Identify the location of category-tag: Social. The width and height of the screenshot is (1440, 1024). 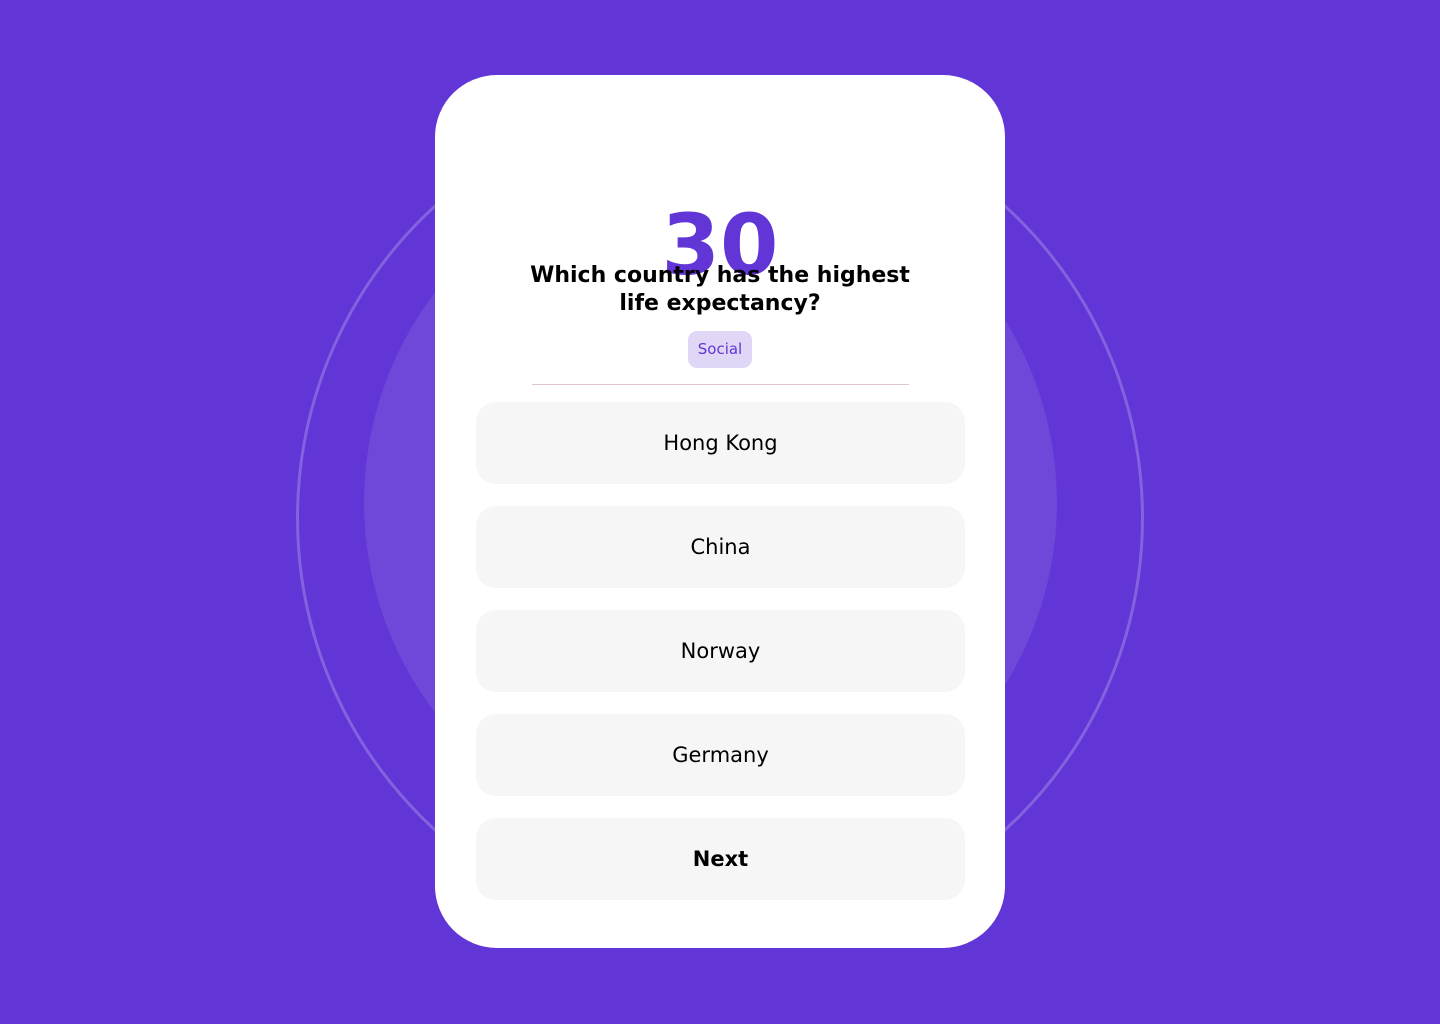
(720, 349).